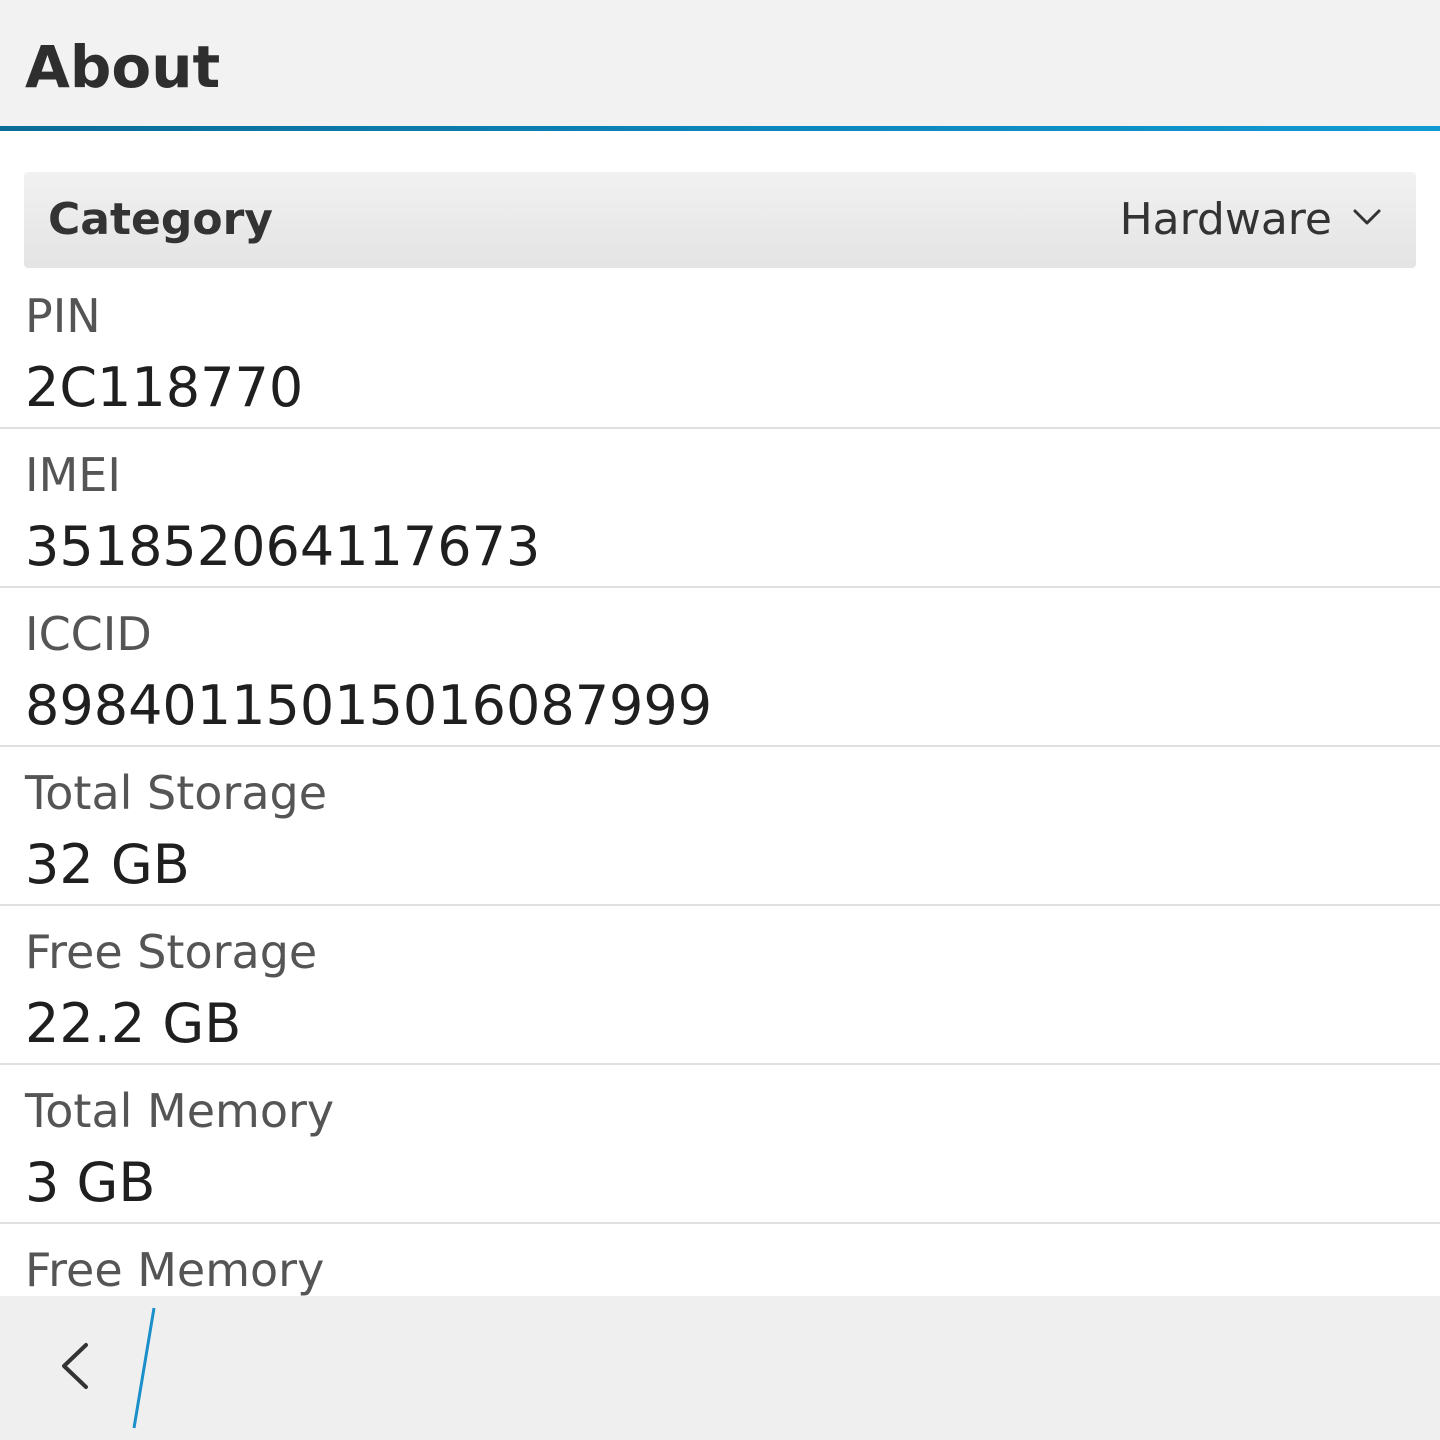 The width and height of the screenshot is (1440, 1440). What do you see at coordinates (720, 667) in the screenshot?
I see `list-item-iccid: ICCID 89840115015016087999` at bounding box center [720, 667].